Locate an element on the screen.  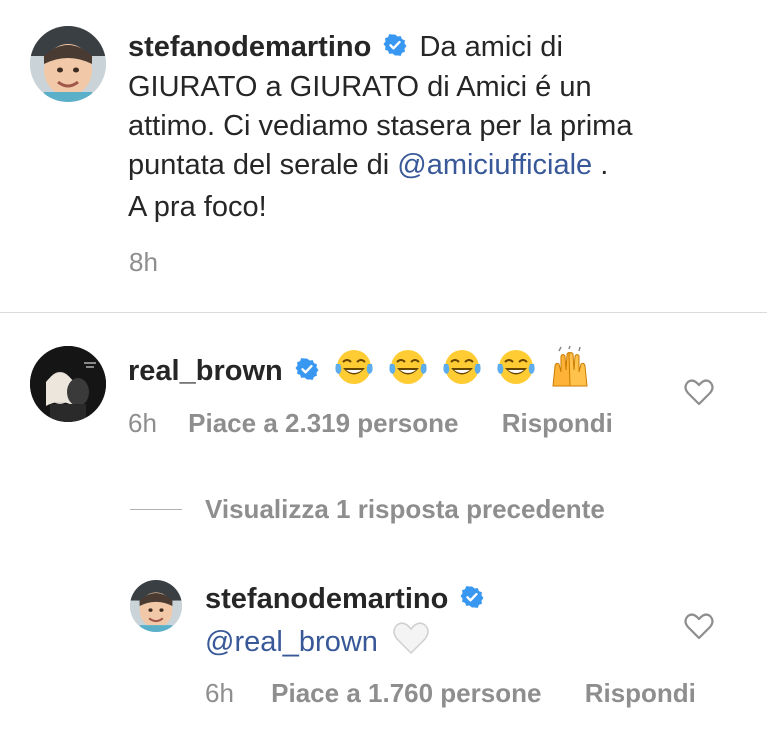
caption-line5: A pra foco! is located at coordinates (197, 206).